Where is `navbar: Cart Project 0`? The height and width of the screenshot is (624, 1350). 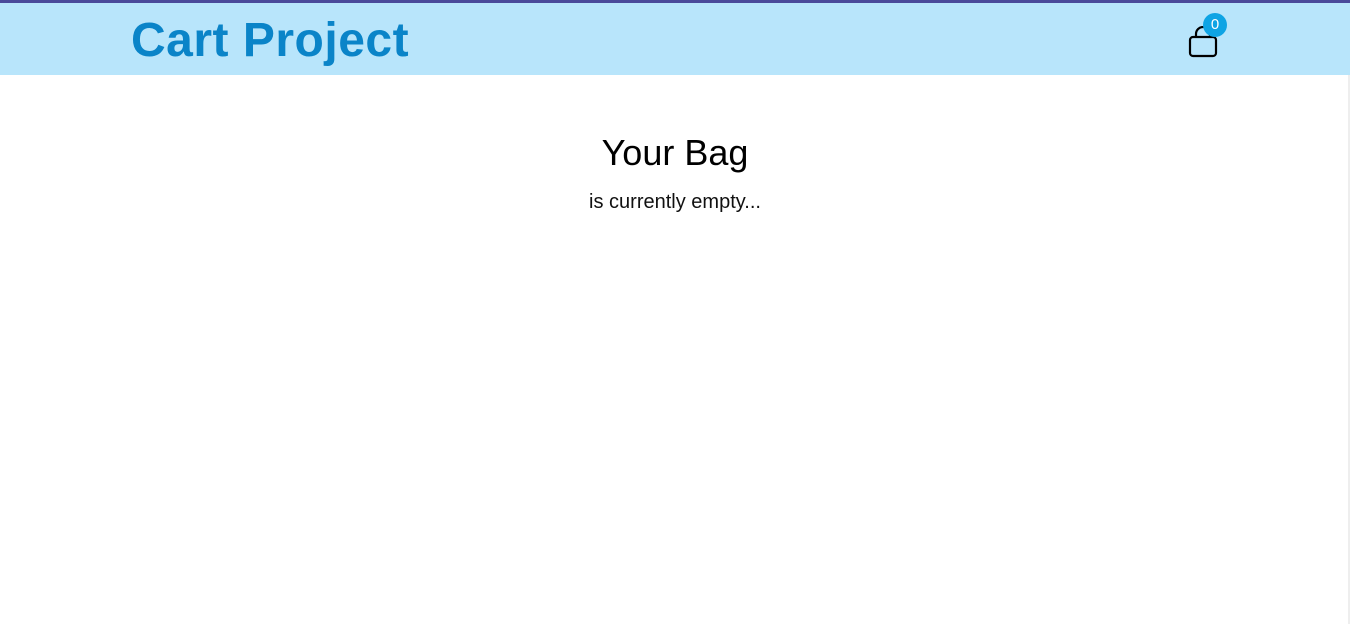 navbar: Cart Project 0 is located at coordinates (675, 39).